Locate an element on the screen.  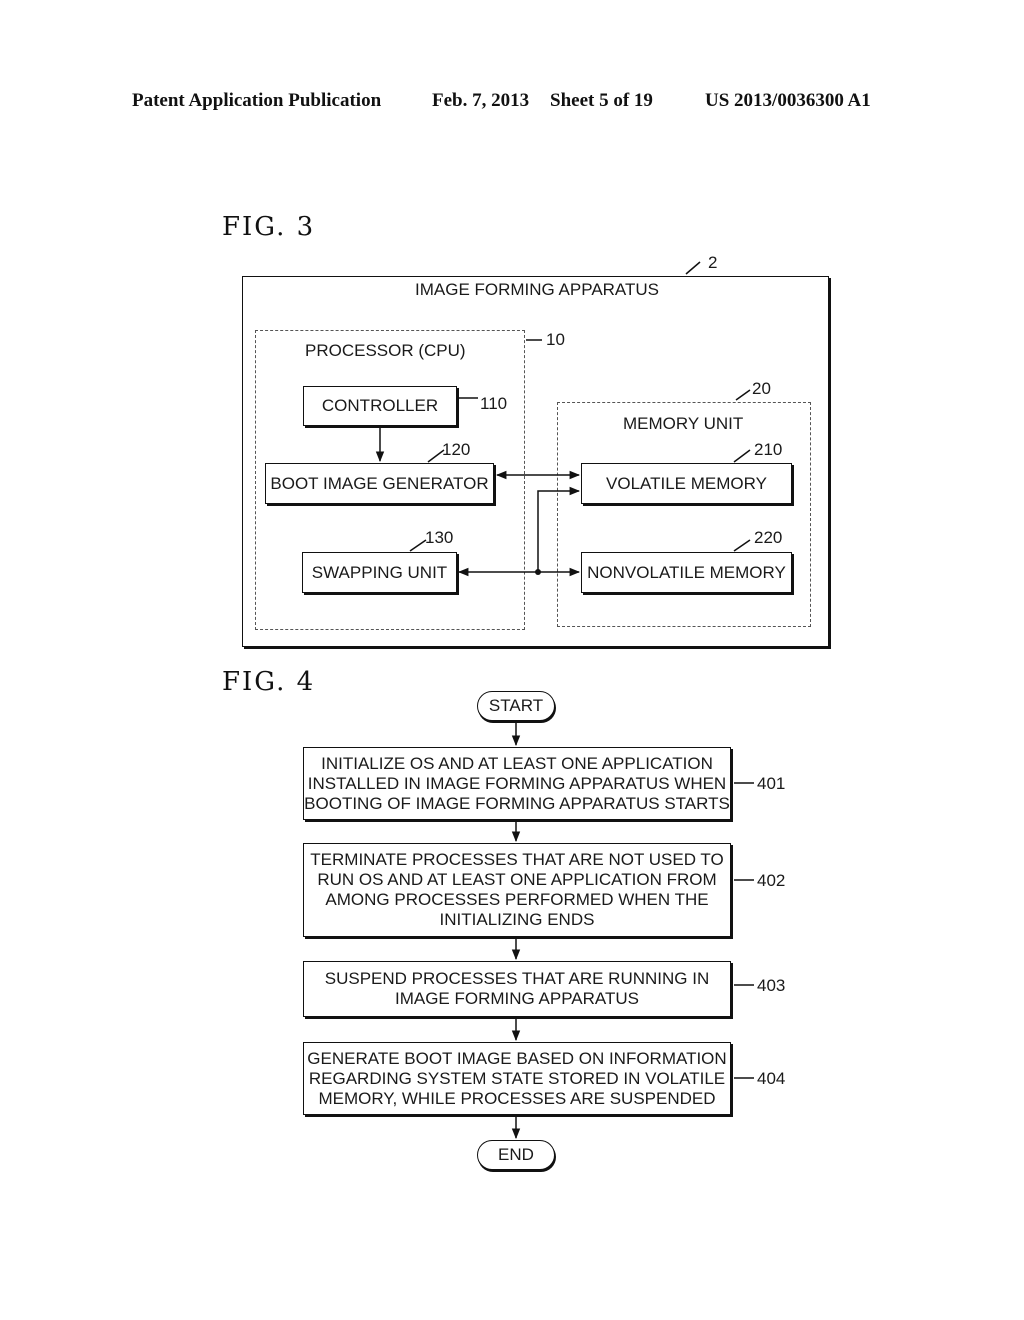
junction-dot is located at coordinates (538, 572).